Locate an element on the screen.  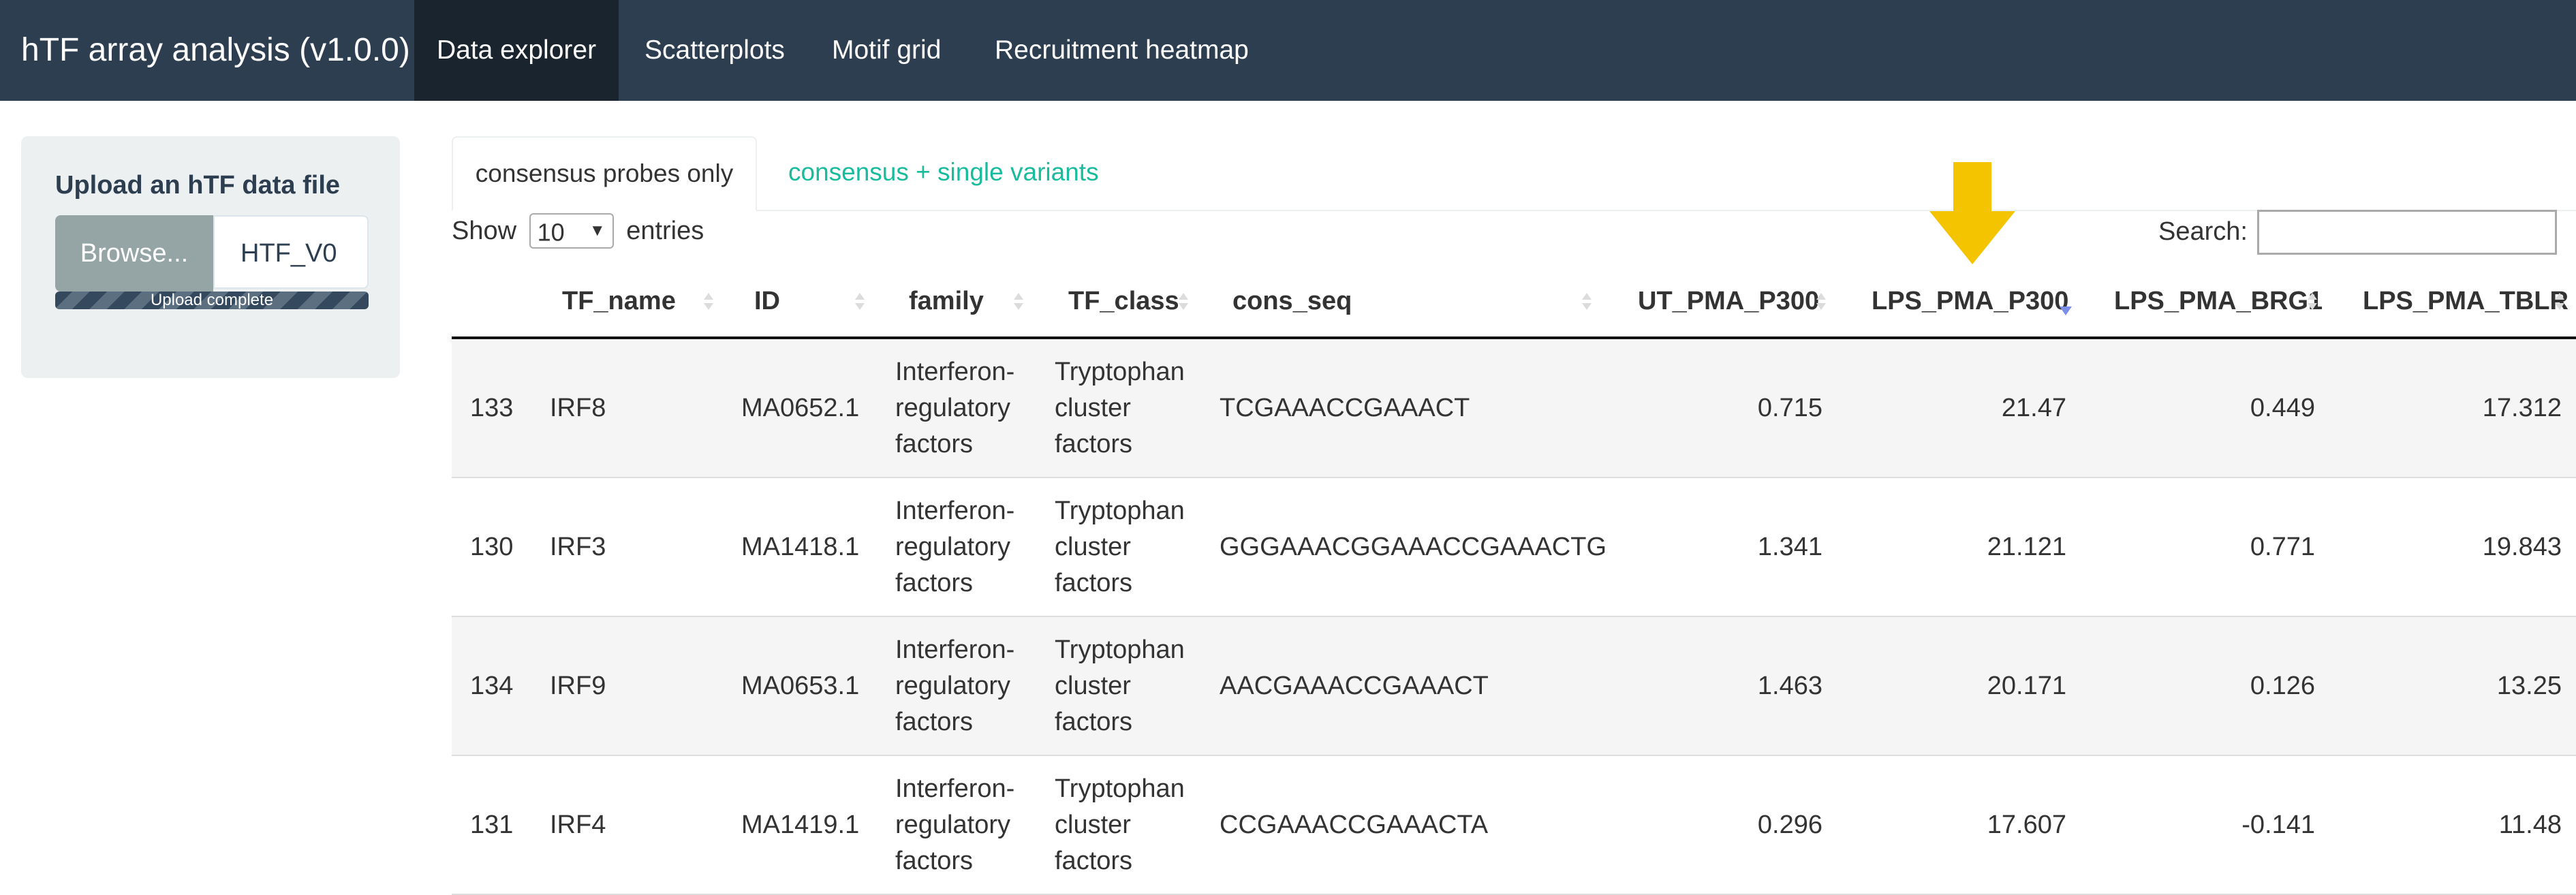
column-header-lps-pma-p300: LPS_PMA_P300 is located at coordinates (1970, 301).